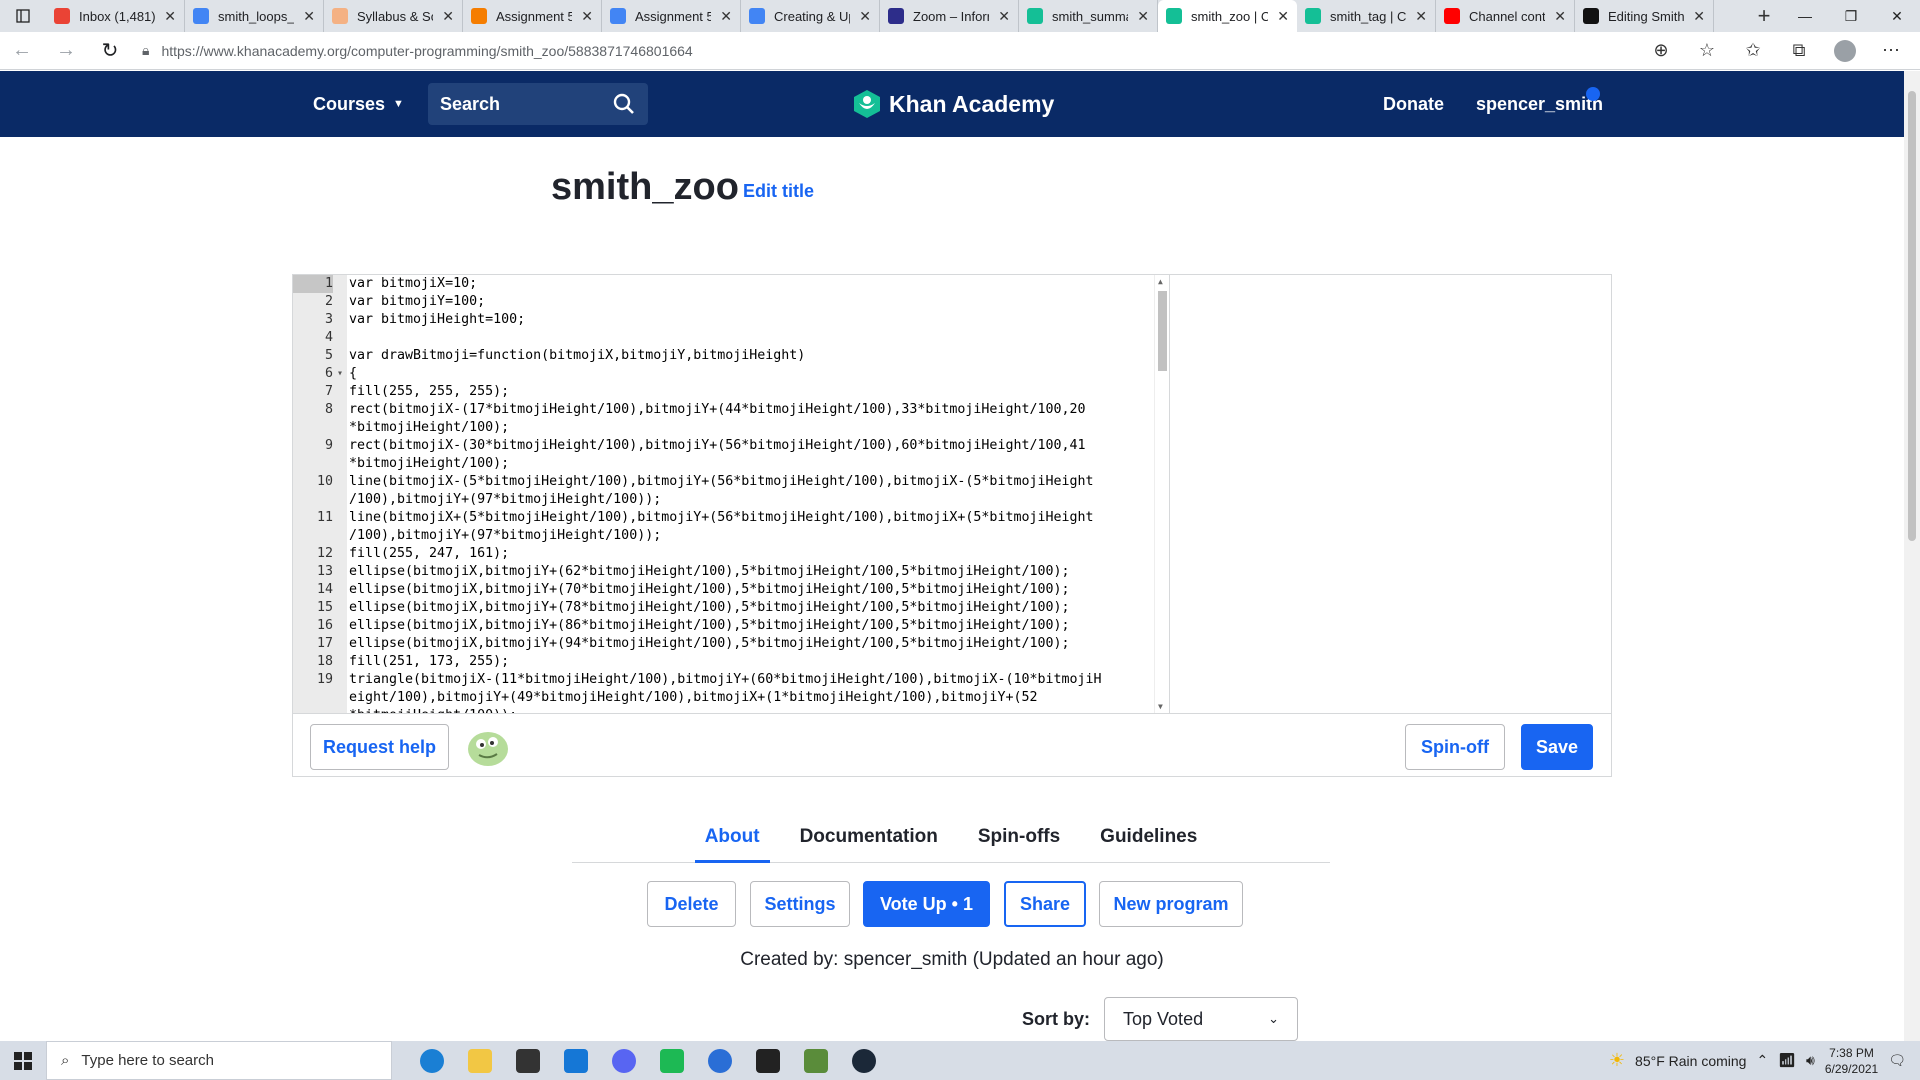 Image resolution: width=1920 pixels, height=1080 pixels. I want to click on tab-spinoffs: Spin-offs, so click(1019, 838).